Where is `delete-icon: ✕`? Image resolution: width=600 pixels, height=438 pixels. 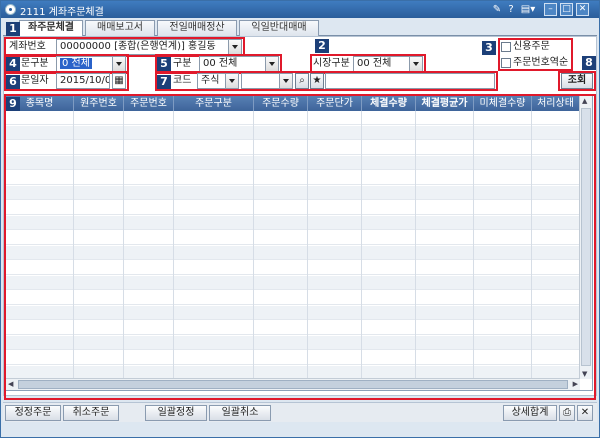
delete-icon: ✕ is located at coordinates (585, 413).